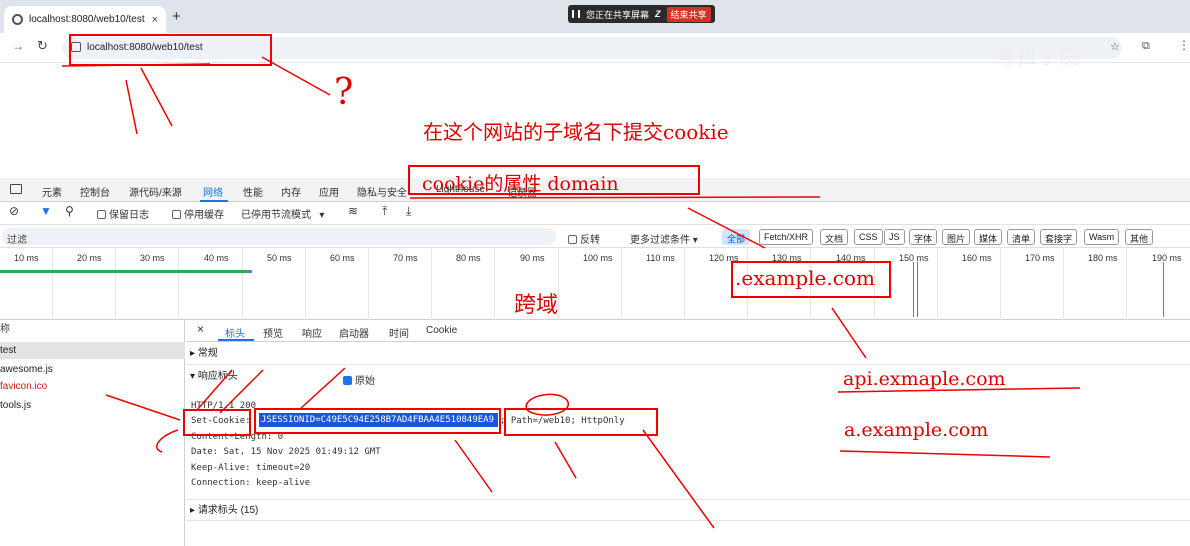  Describe the element at coordinates (176, 16) in the screenshot. I see `new-tab-button: +` at that location.